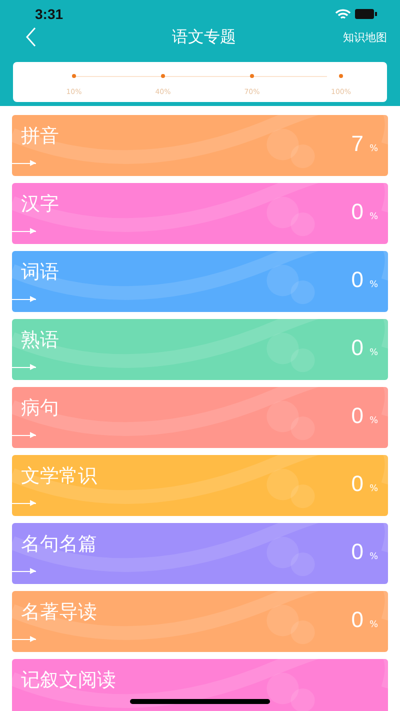  Describe the element at coordinates (200, 145) in the screenshot. I see `topic-card: 拼音 7 %` at that location.